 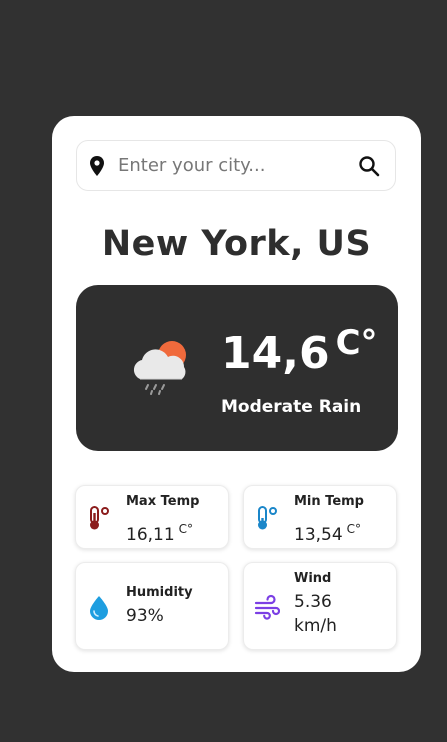 What do you see at coordinates (291, 407) in the screenshot?
I see `weather-description: Moderate Rain` at bounding box center [291, 407].